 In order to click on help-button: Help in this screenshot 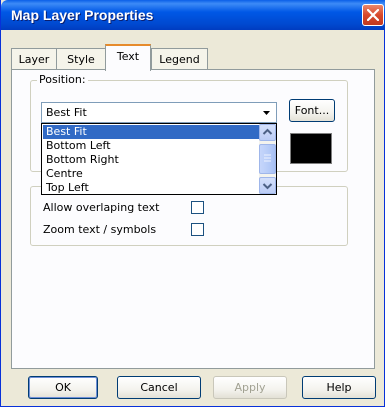, I will do `click(339, 387)`.